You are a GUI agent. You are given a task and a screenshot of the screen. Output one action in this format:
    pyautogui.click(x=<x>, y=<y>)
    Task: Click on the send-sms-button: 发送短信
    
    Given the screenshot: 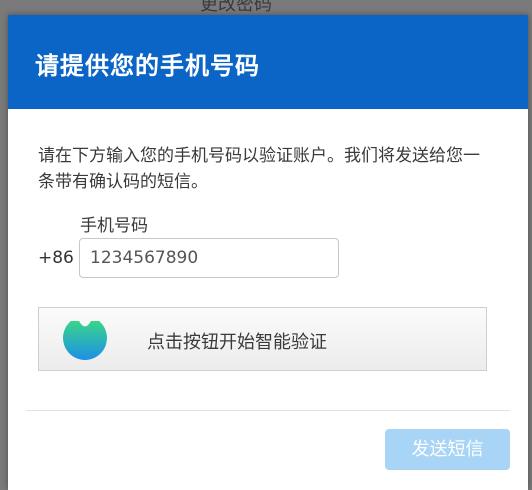 What is the action you would take?
    pyautogui.click(x=447, y=449)
    